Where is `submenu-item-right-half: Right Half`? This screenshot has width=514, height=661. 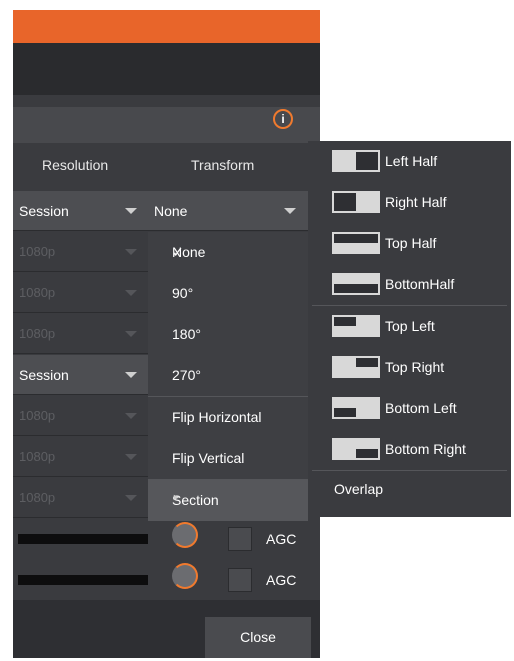
submenu-item-right-half: Right Half is located at coordinates (409, 202).